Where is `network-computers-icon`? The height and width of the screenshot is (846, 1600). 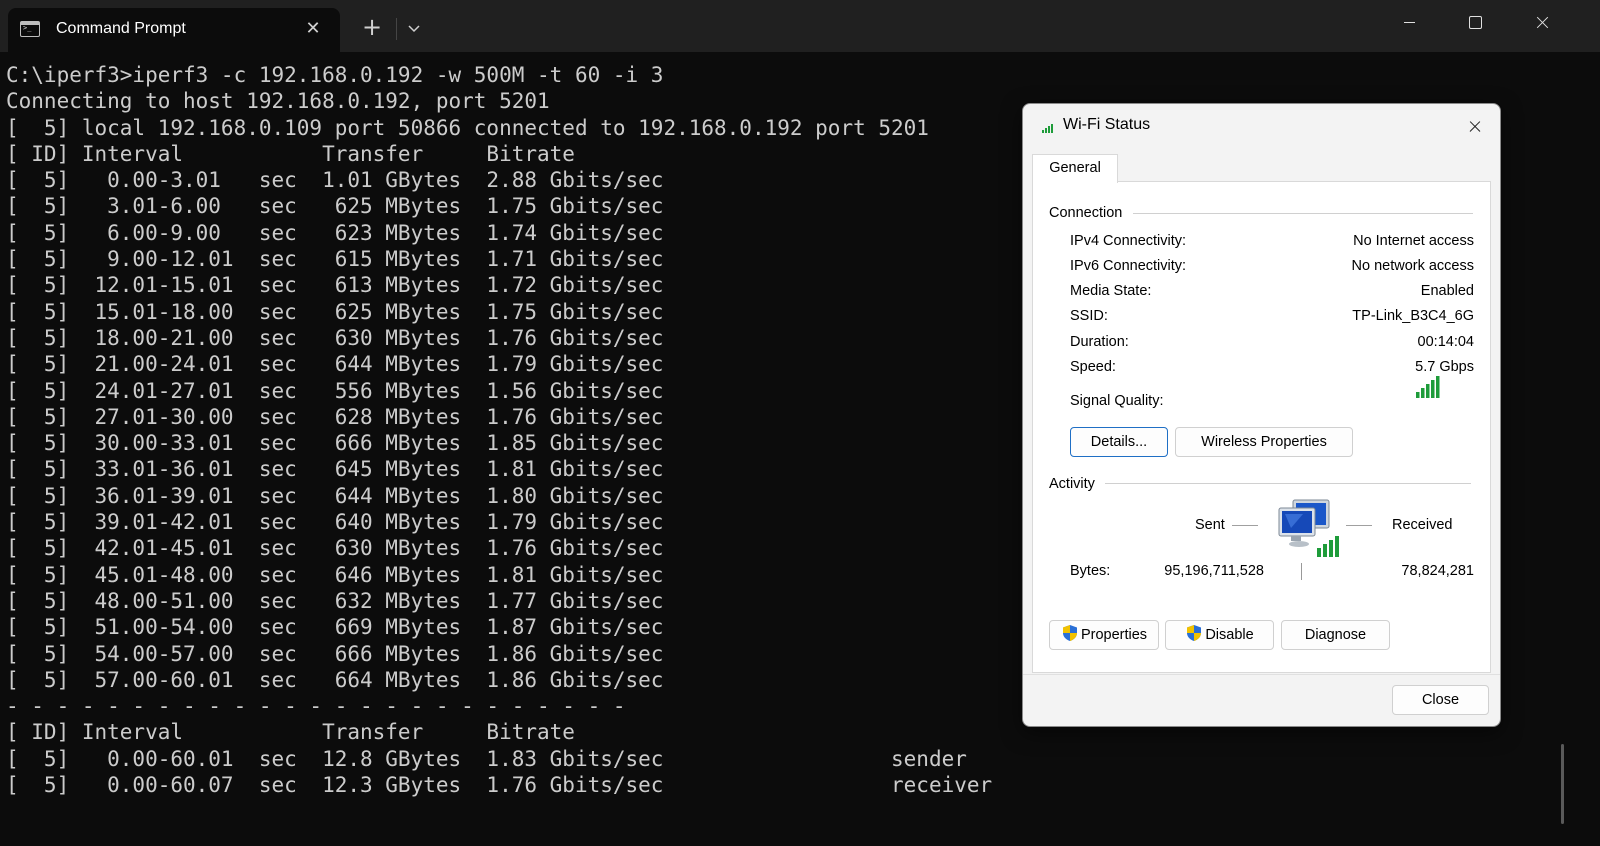
network-computers-icon is located at coordinates (1308, 528).